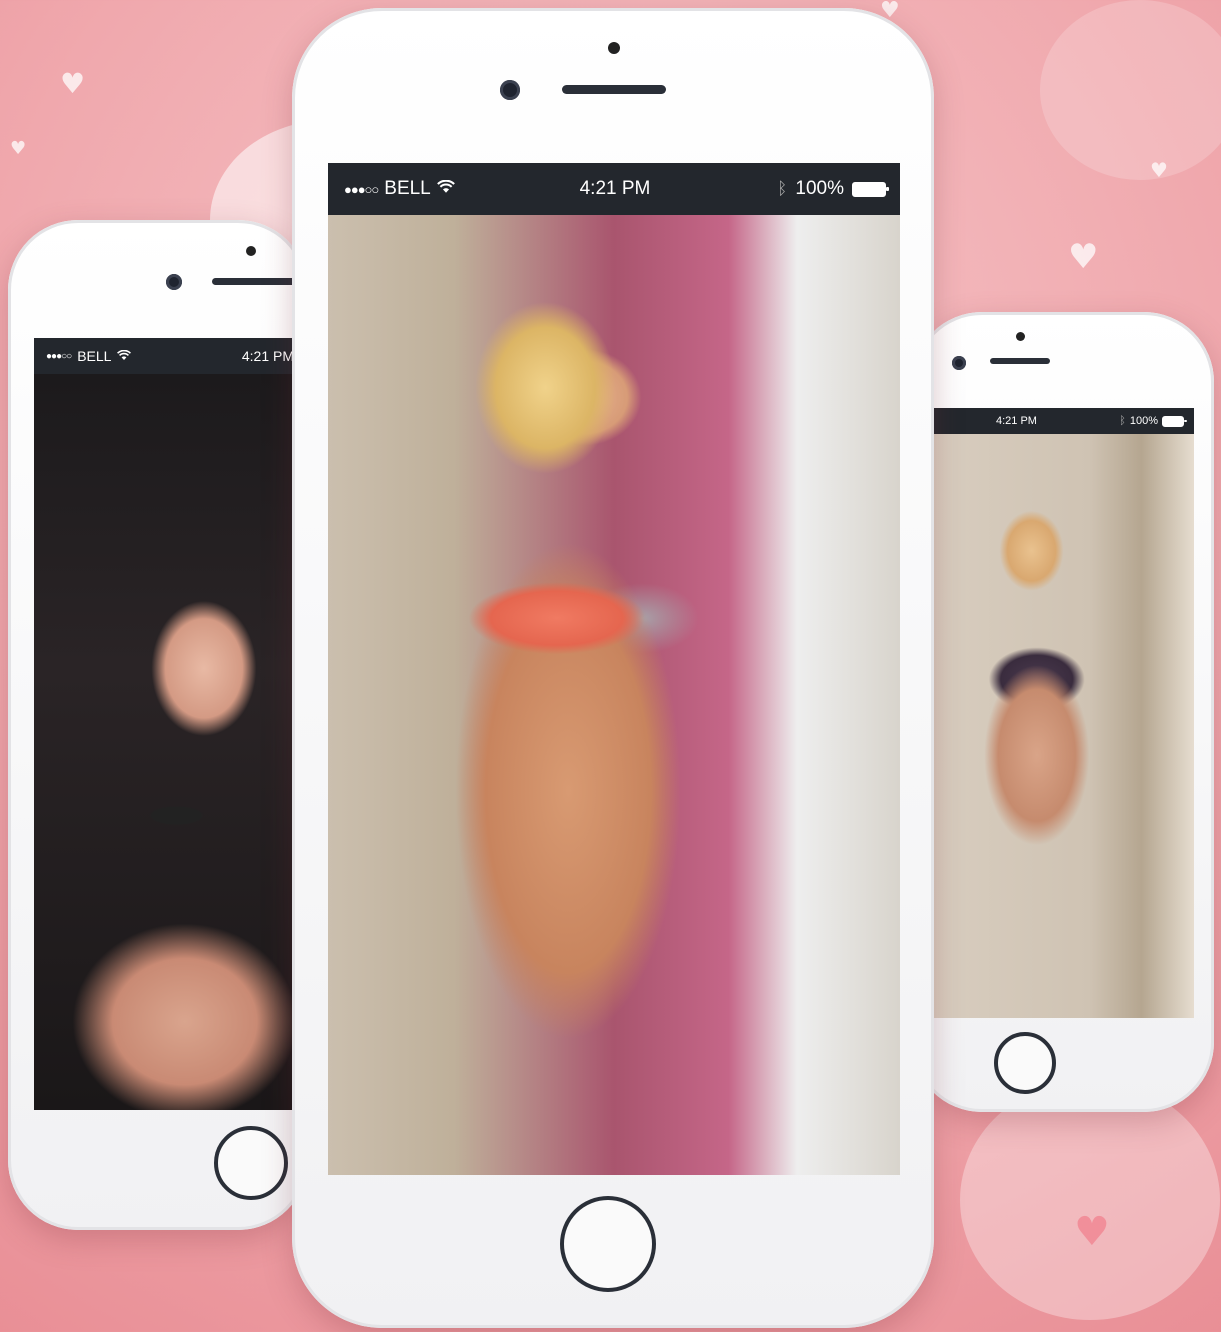 This screenshot has width=1221, height=1332. What do you see at coordinates (1063, 421) in the screenshot?
I see `status-bar: 4:21 PM ᛒ 100%` at bounding box center [1063, 421].